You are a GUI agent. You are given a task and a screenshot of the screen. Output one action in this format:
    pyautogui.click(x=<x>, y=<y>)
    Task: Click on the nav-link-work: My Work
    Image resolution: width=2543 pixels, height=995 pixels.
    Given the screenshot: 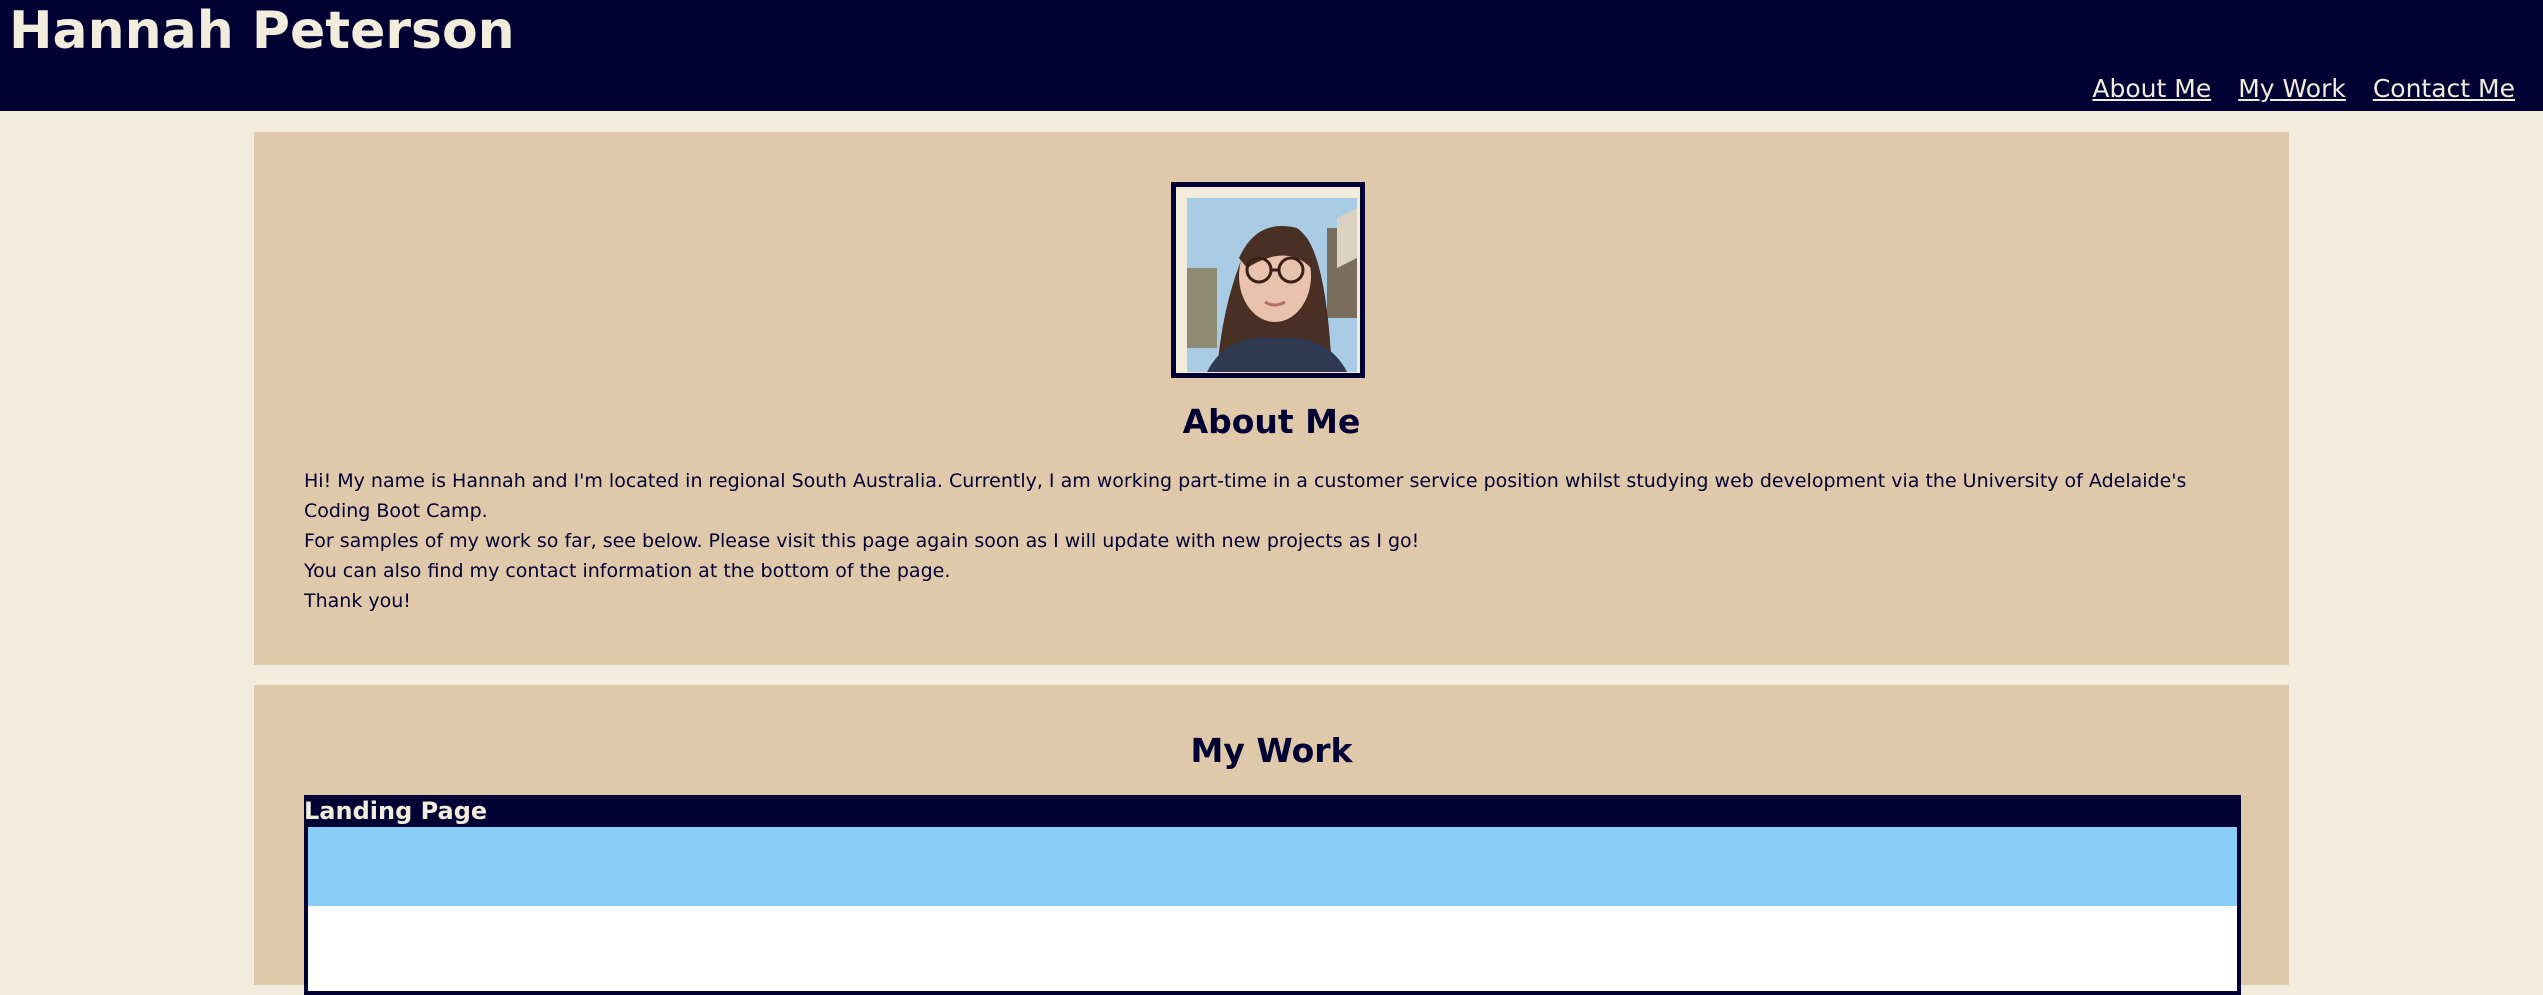 What is the action you would take?
    pyautogui.click(x=2292, y=89)
    